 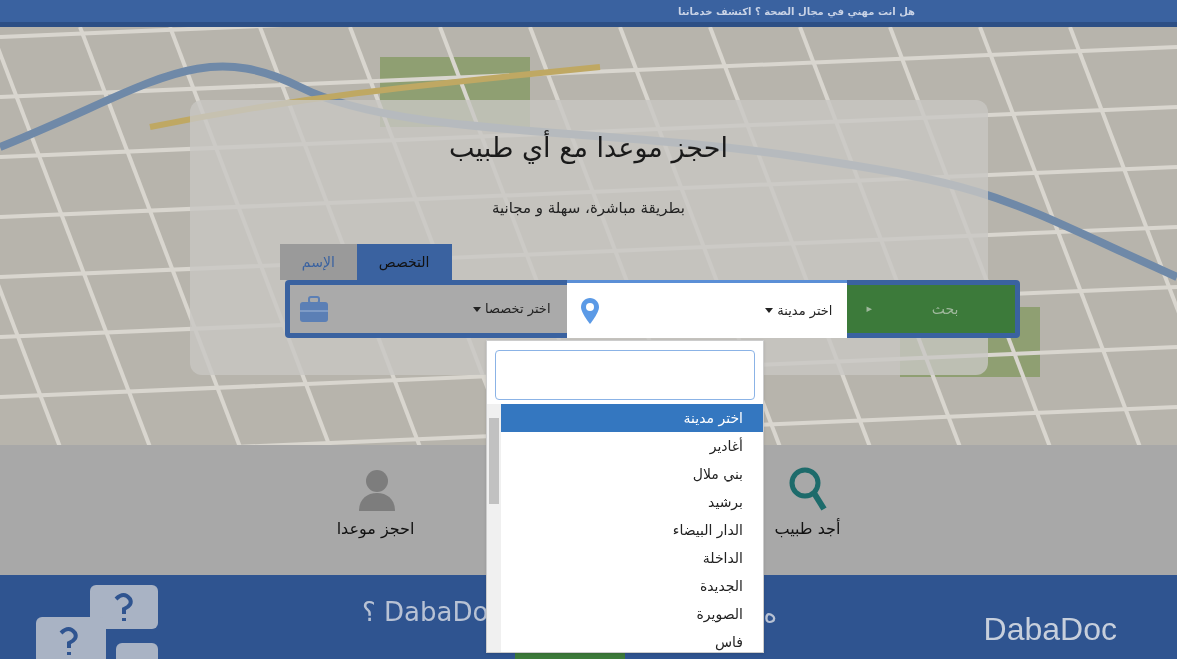 I want to click on footer-brand: DabaDoc, so click(x=1050, y=629).